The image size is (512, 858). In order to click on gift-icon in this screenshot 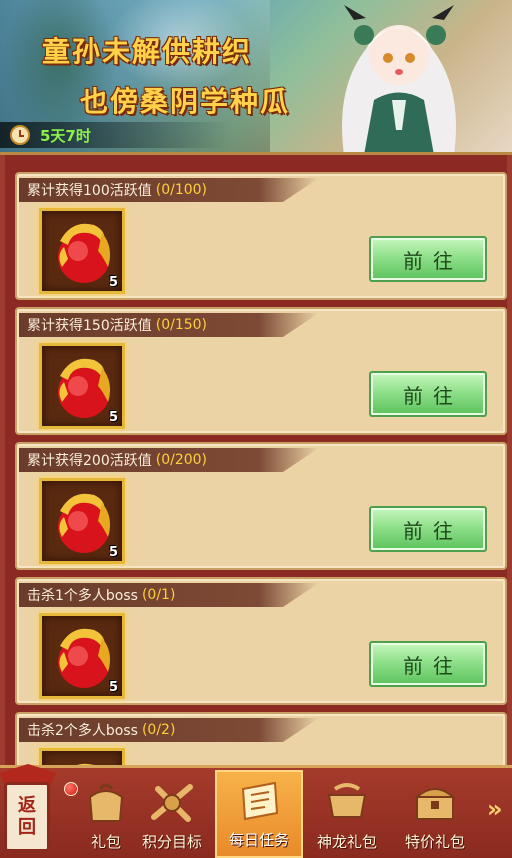, I will do `click(106, 802)`.